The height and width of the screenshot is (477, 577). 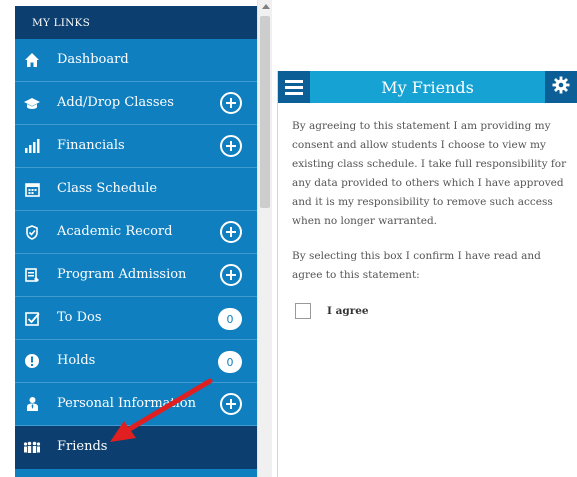 I want to click on graduation-cap-icon, so click(x=32, y=103).